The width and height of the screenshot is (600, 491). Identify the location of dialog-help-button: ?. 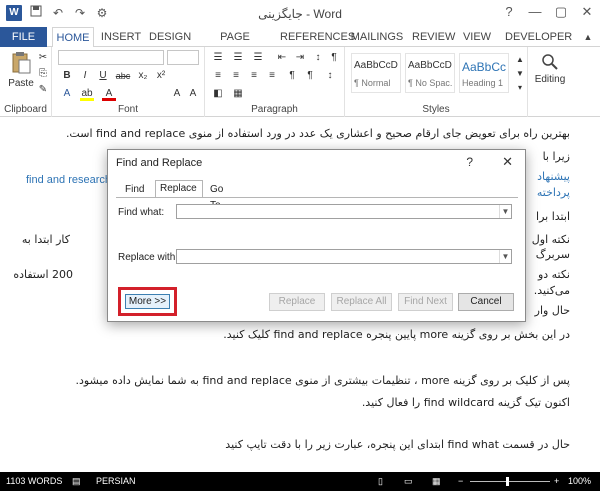
(469, 162).